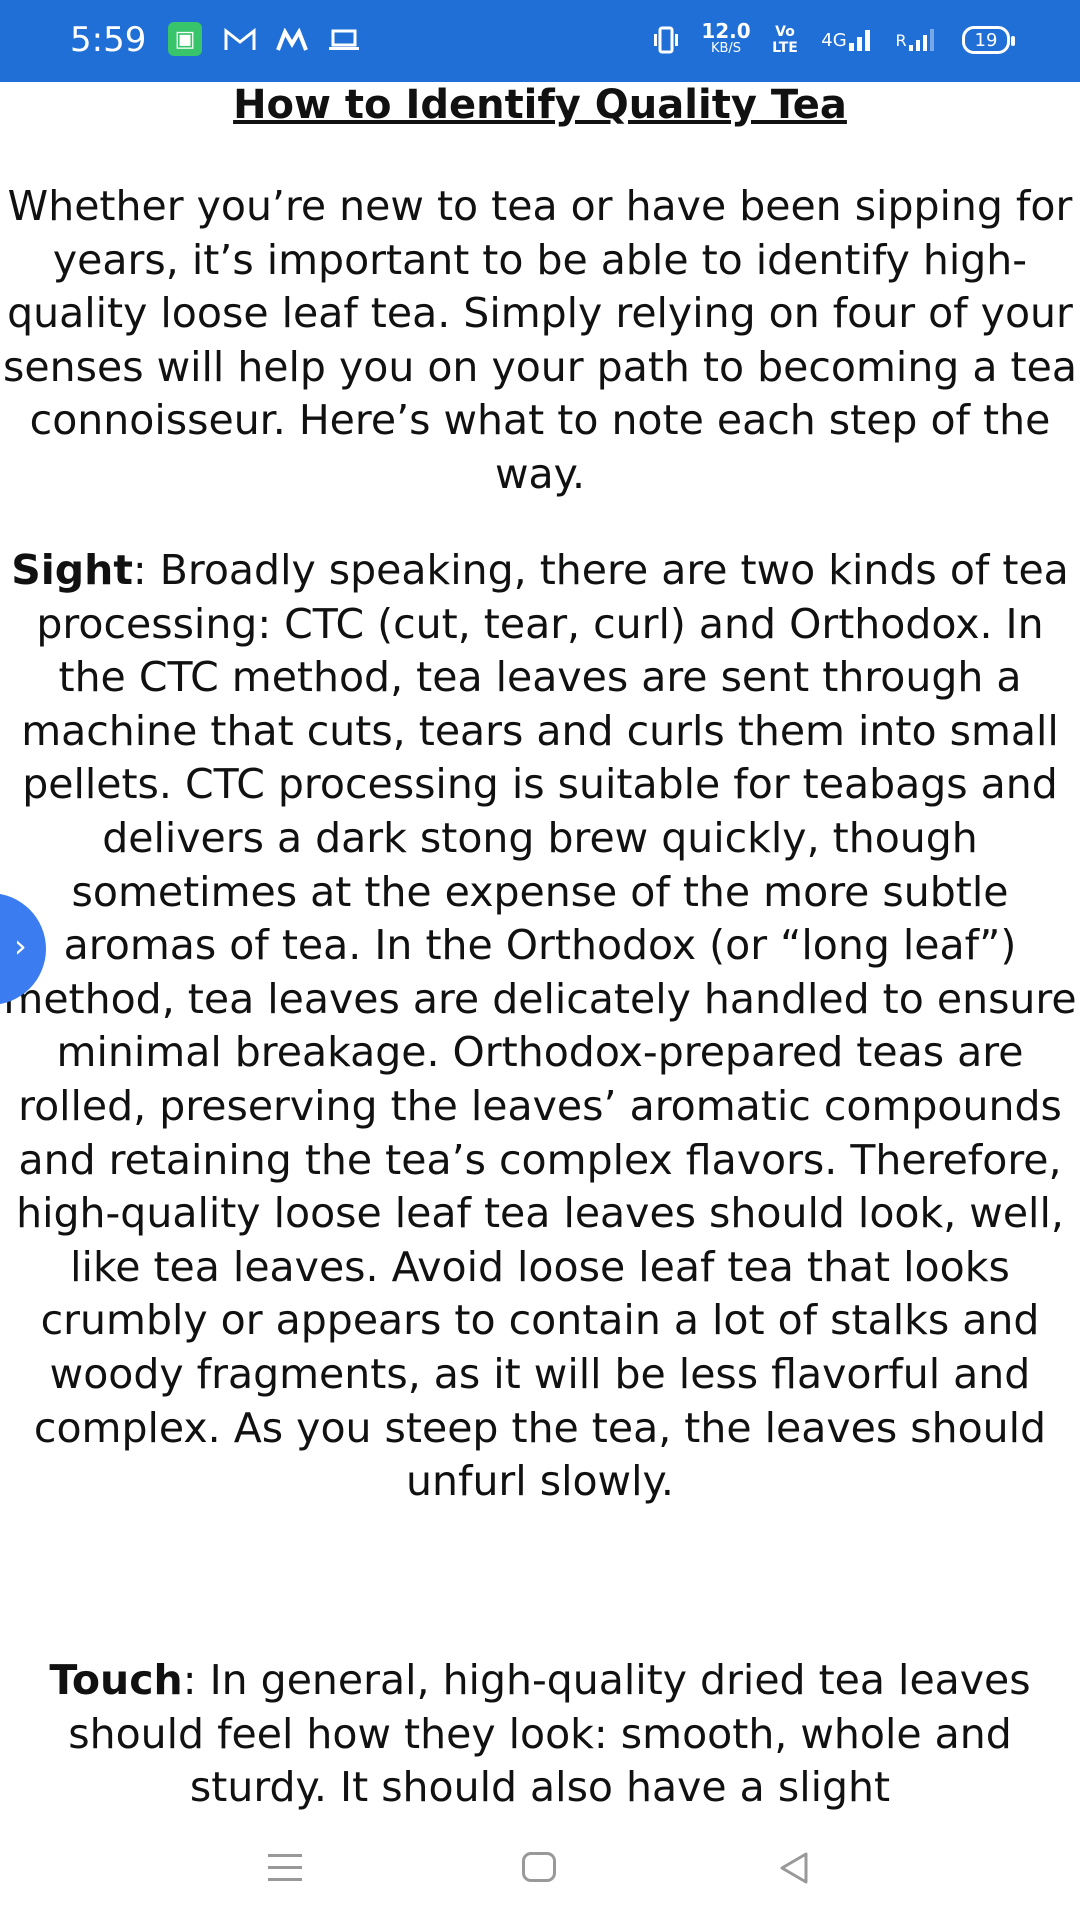  I want to click on sight-label: Sight, so click(72, 570).